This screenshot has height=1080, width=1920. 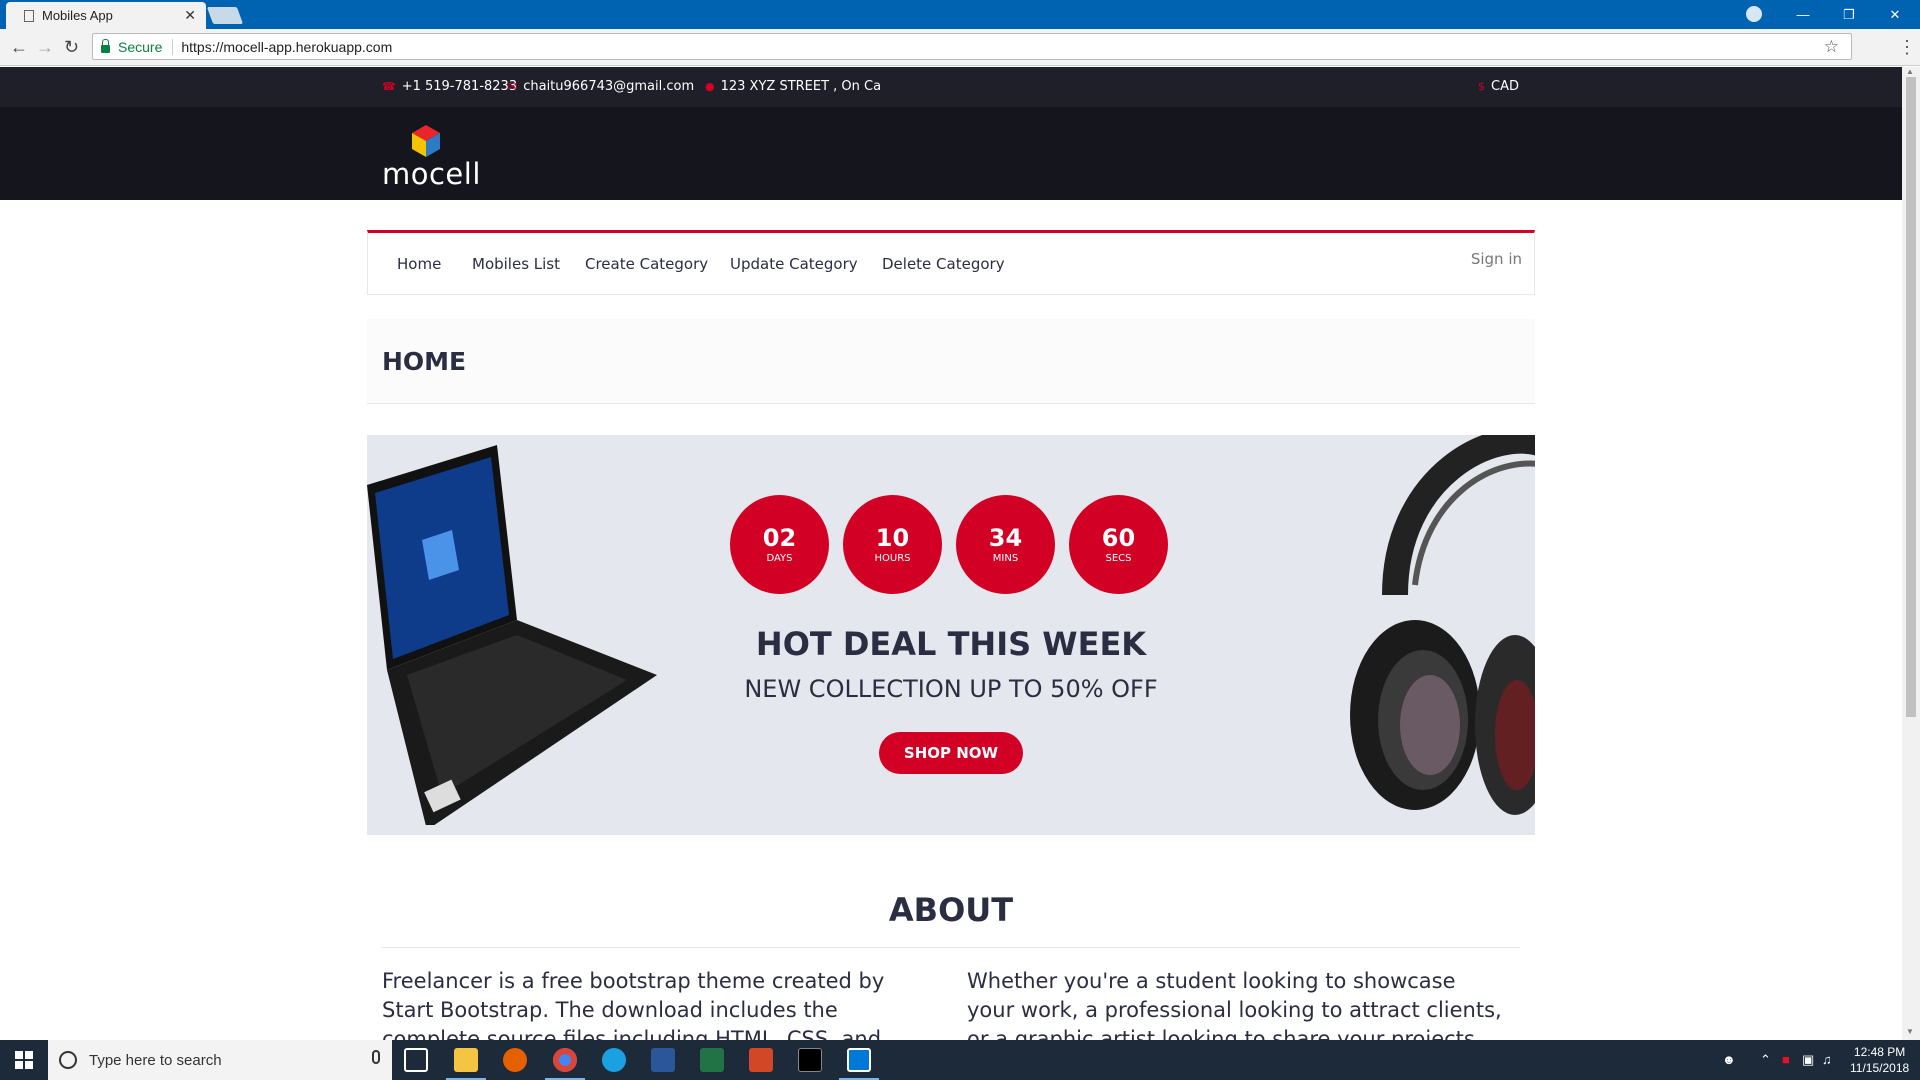 I want to click on firefox-icon, so click(x=515, y=1060).